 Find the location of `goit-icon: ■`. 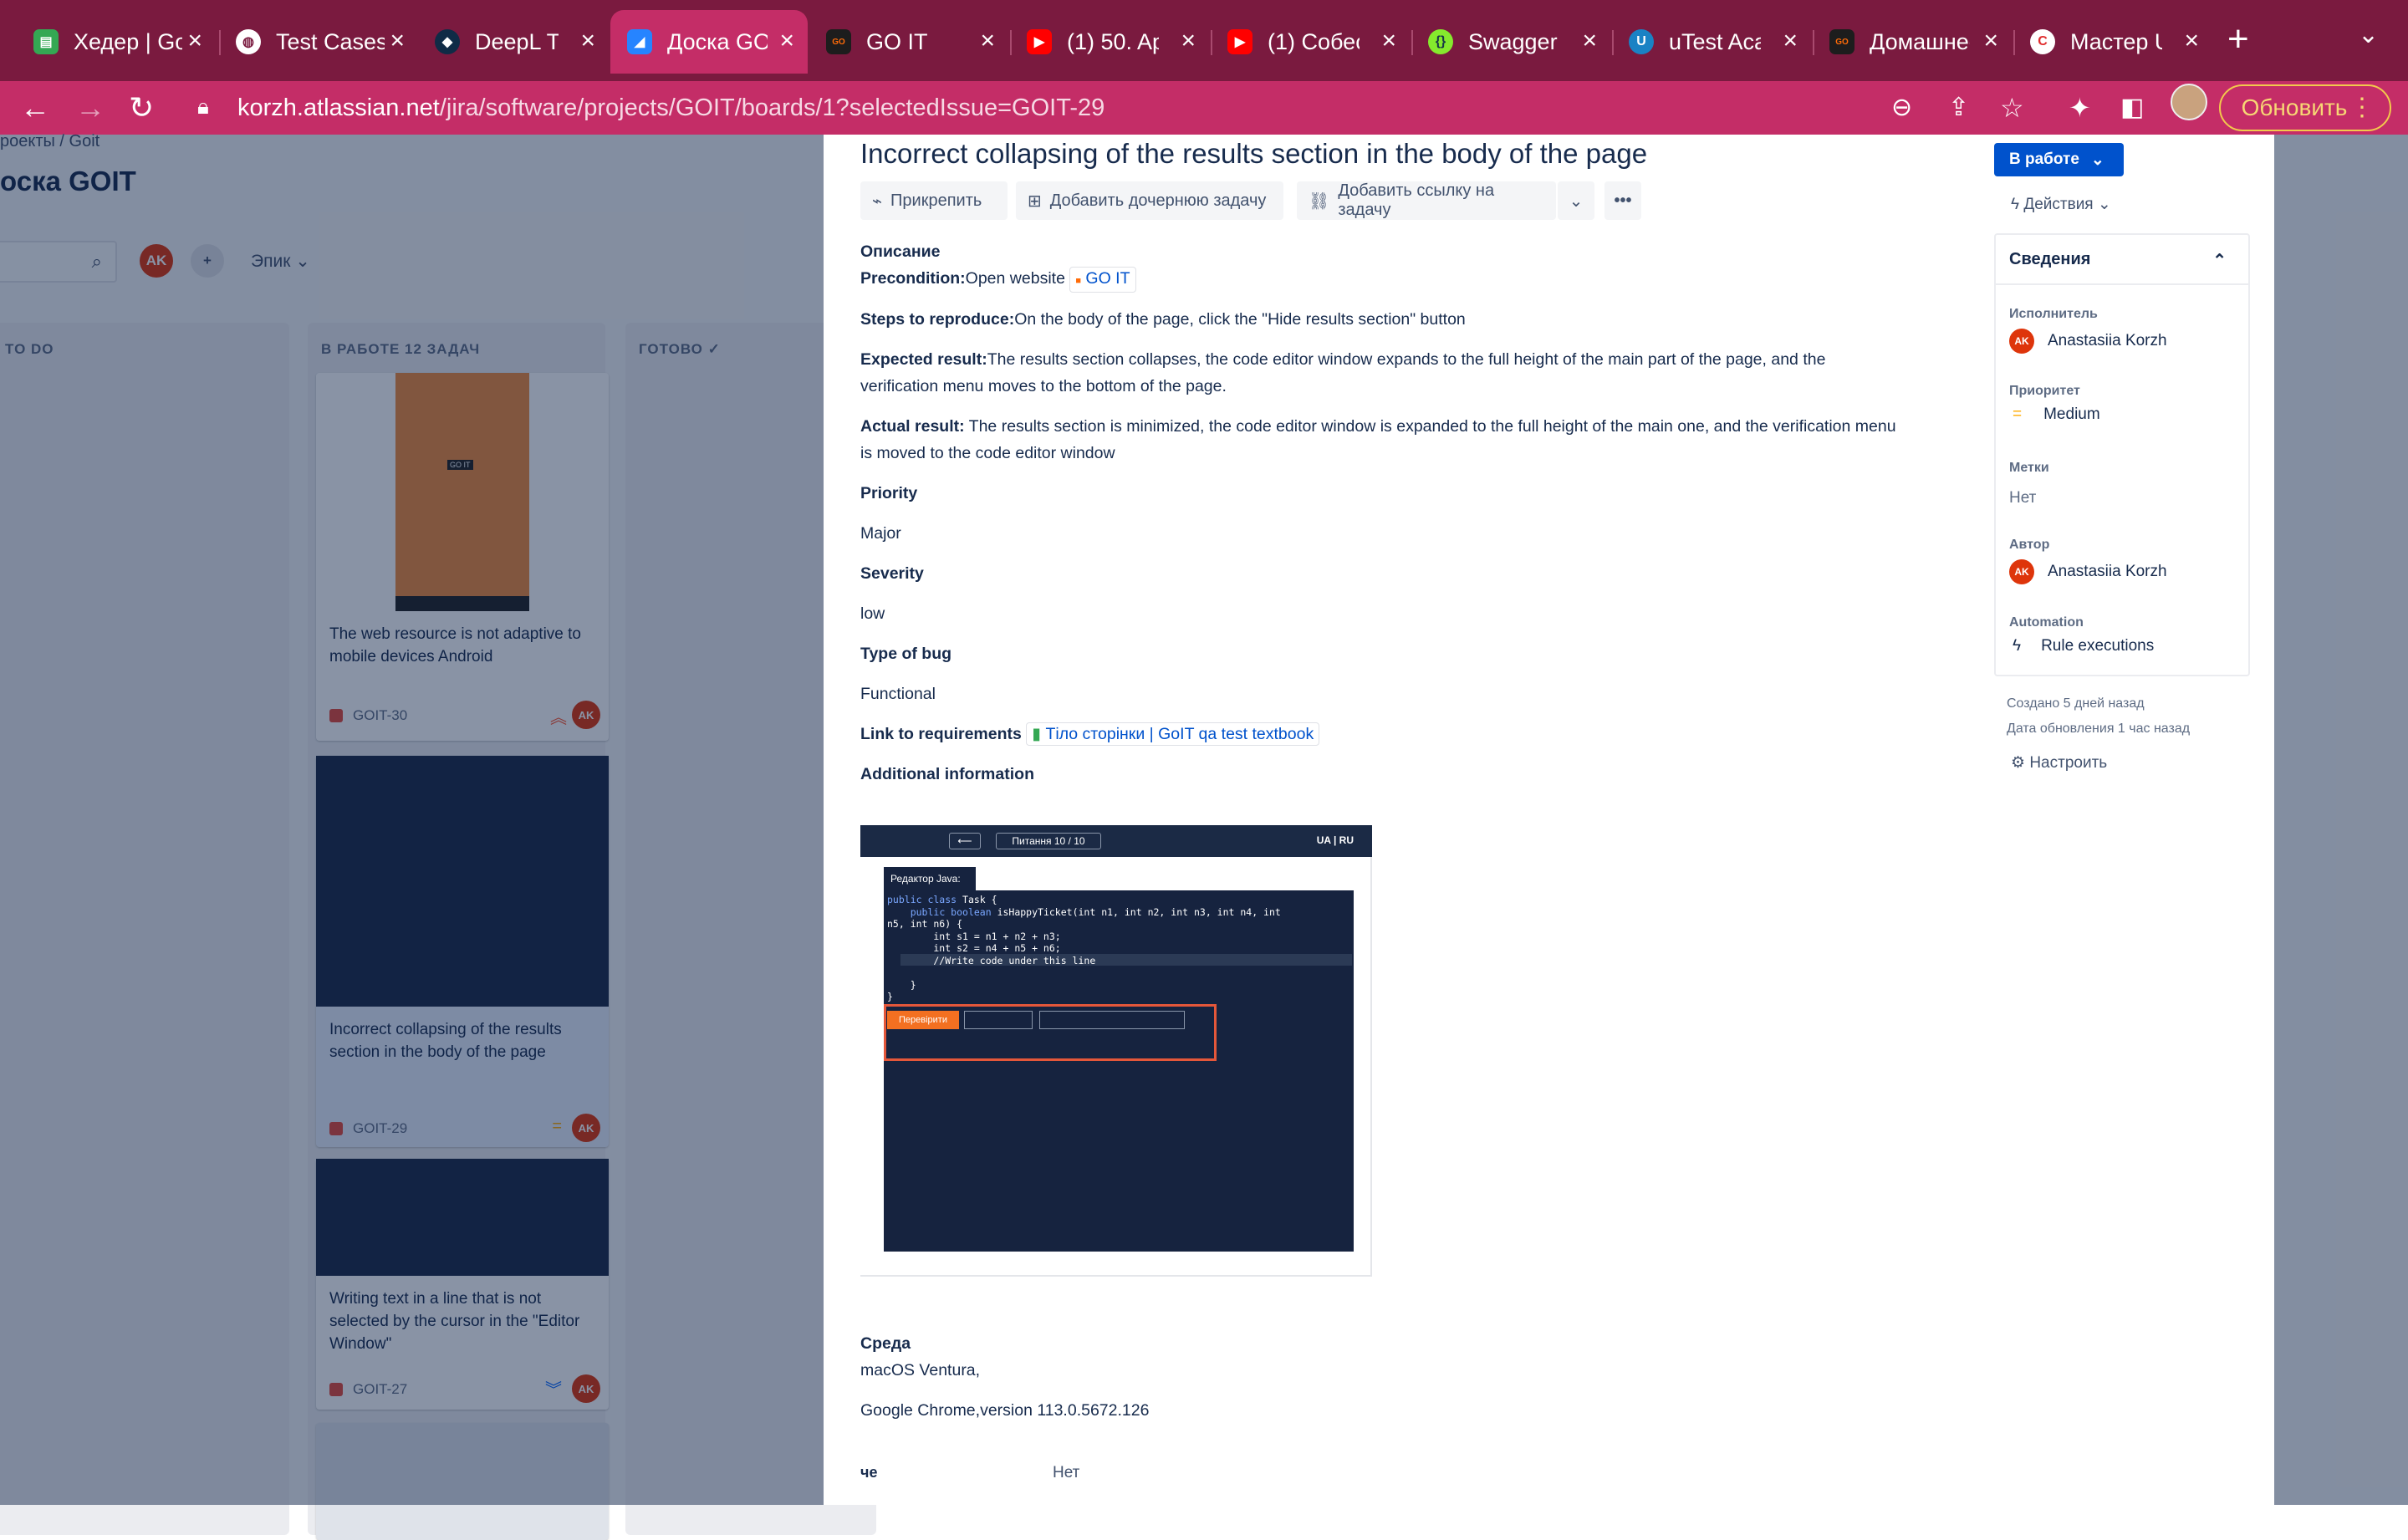

goit-icon: ■ is located at coordinates (1078, 281).